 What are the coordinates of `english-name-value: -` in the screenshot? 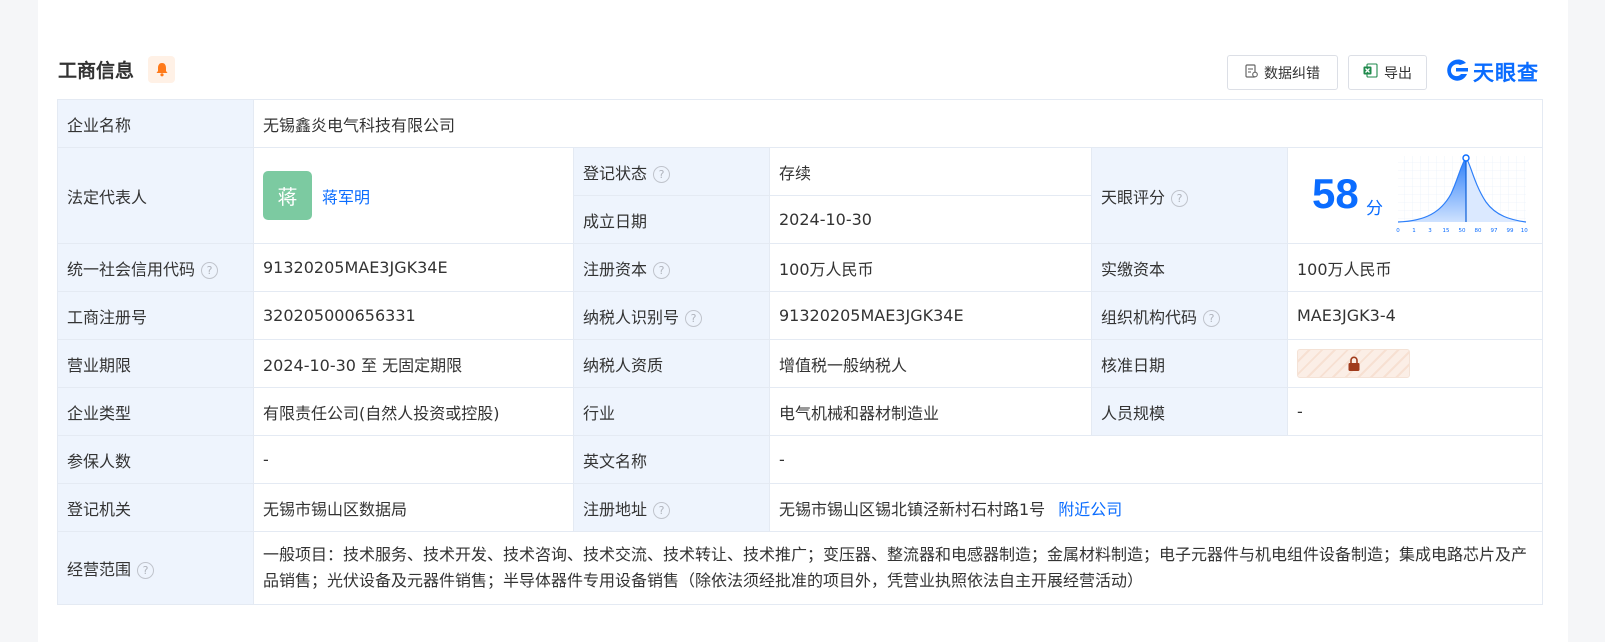 It's located at (1156, 459).